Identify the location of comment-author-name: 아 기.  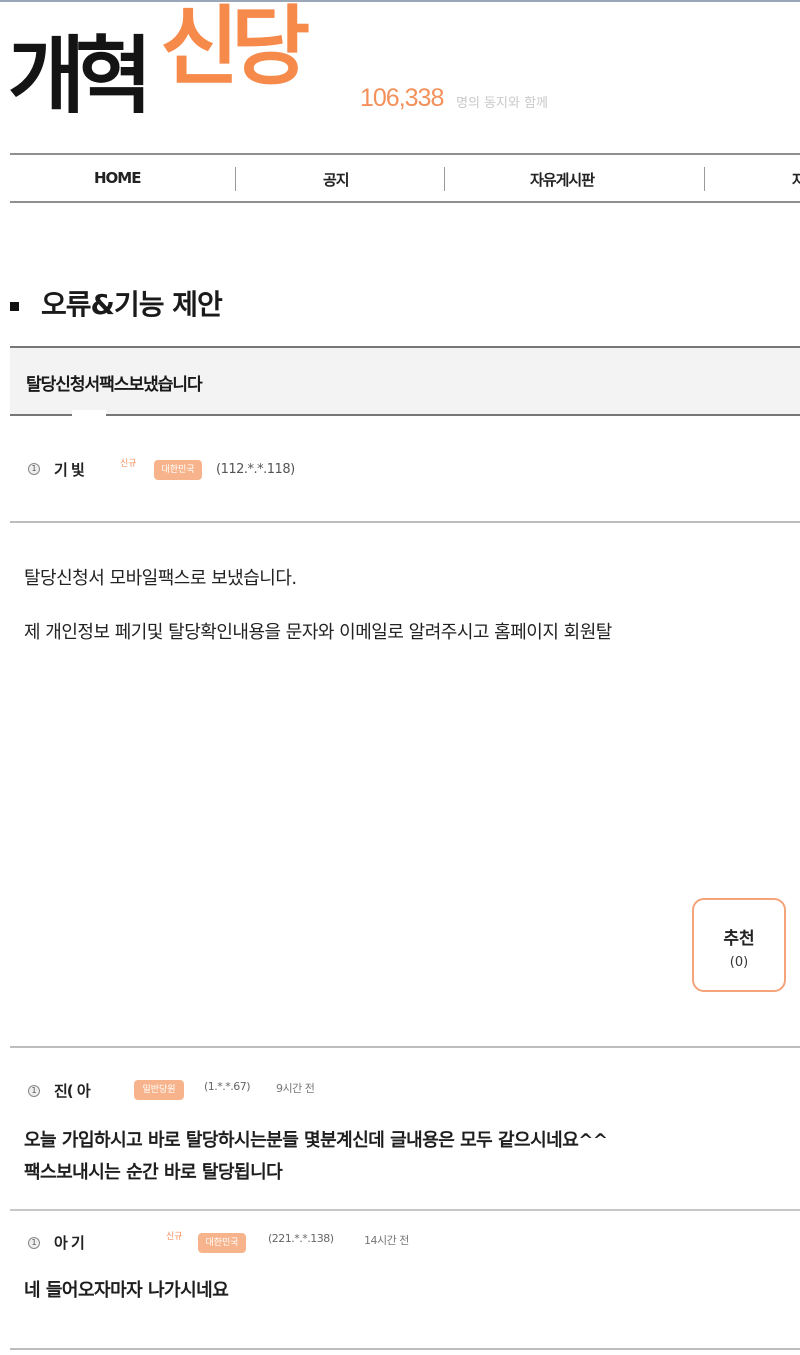
(69, 1242).